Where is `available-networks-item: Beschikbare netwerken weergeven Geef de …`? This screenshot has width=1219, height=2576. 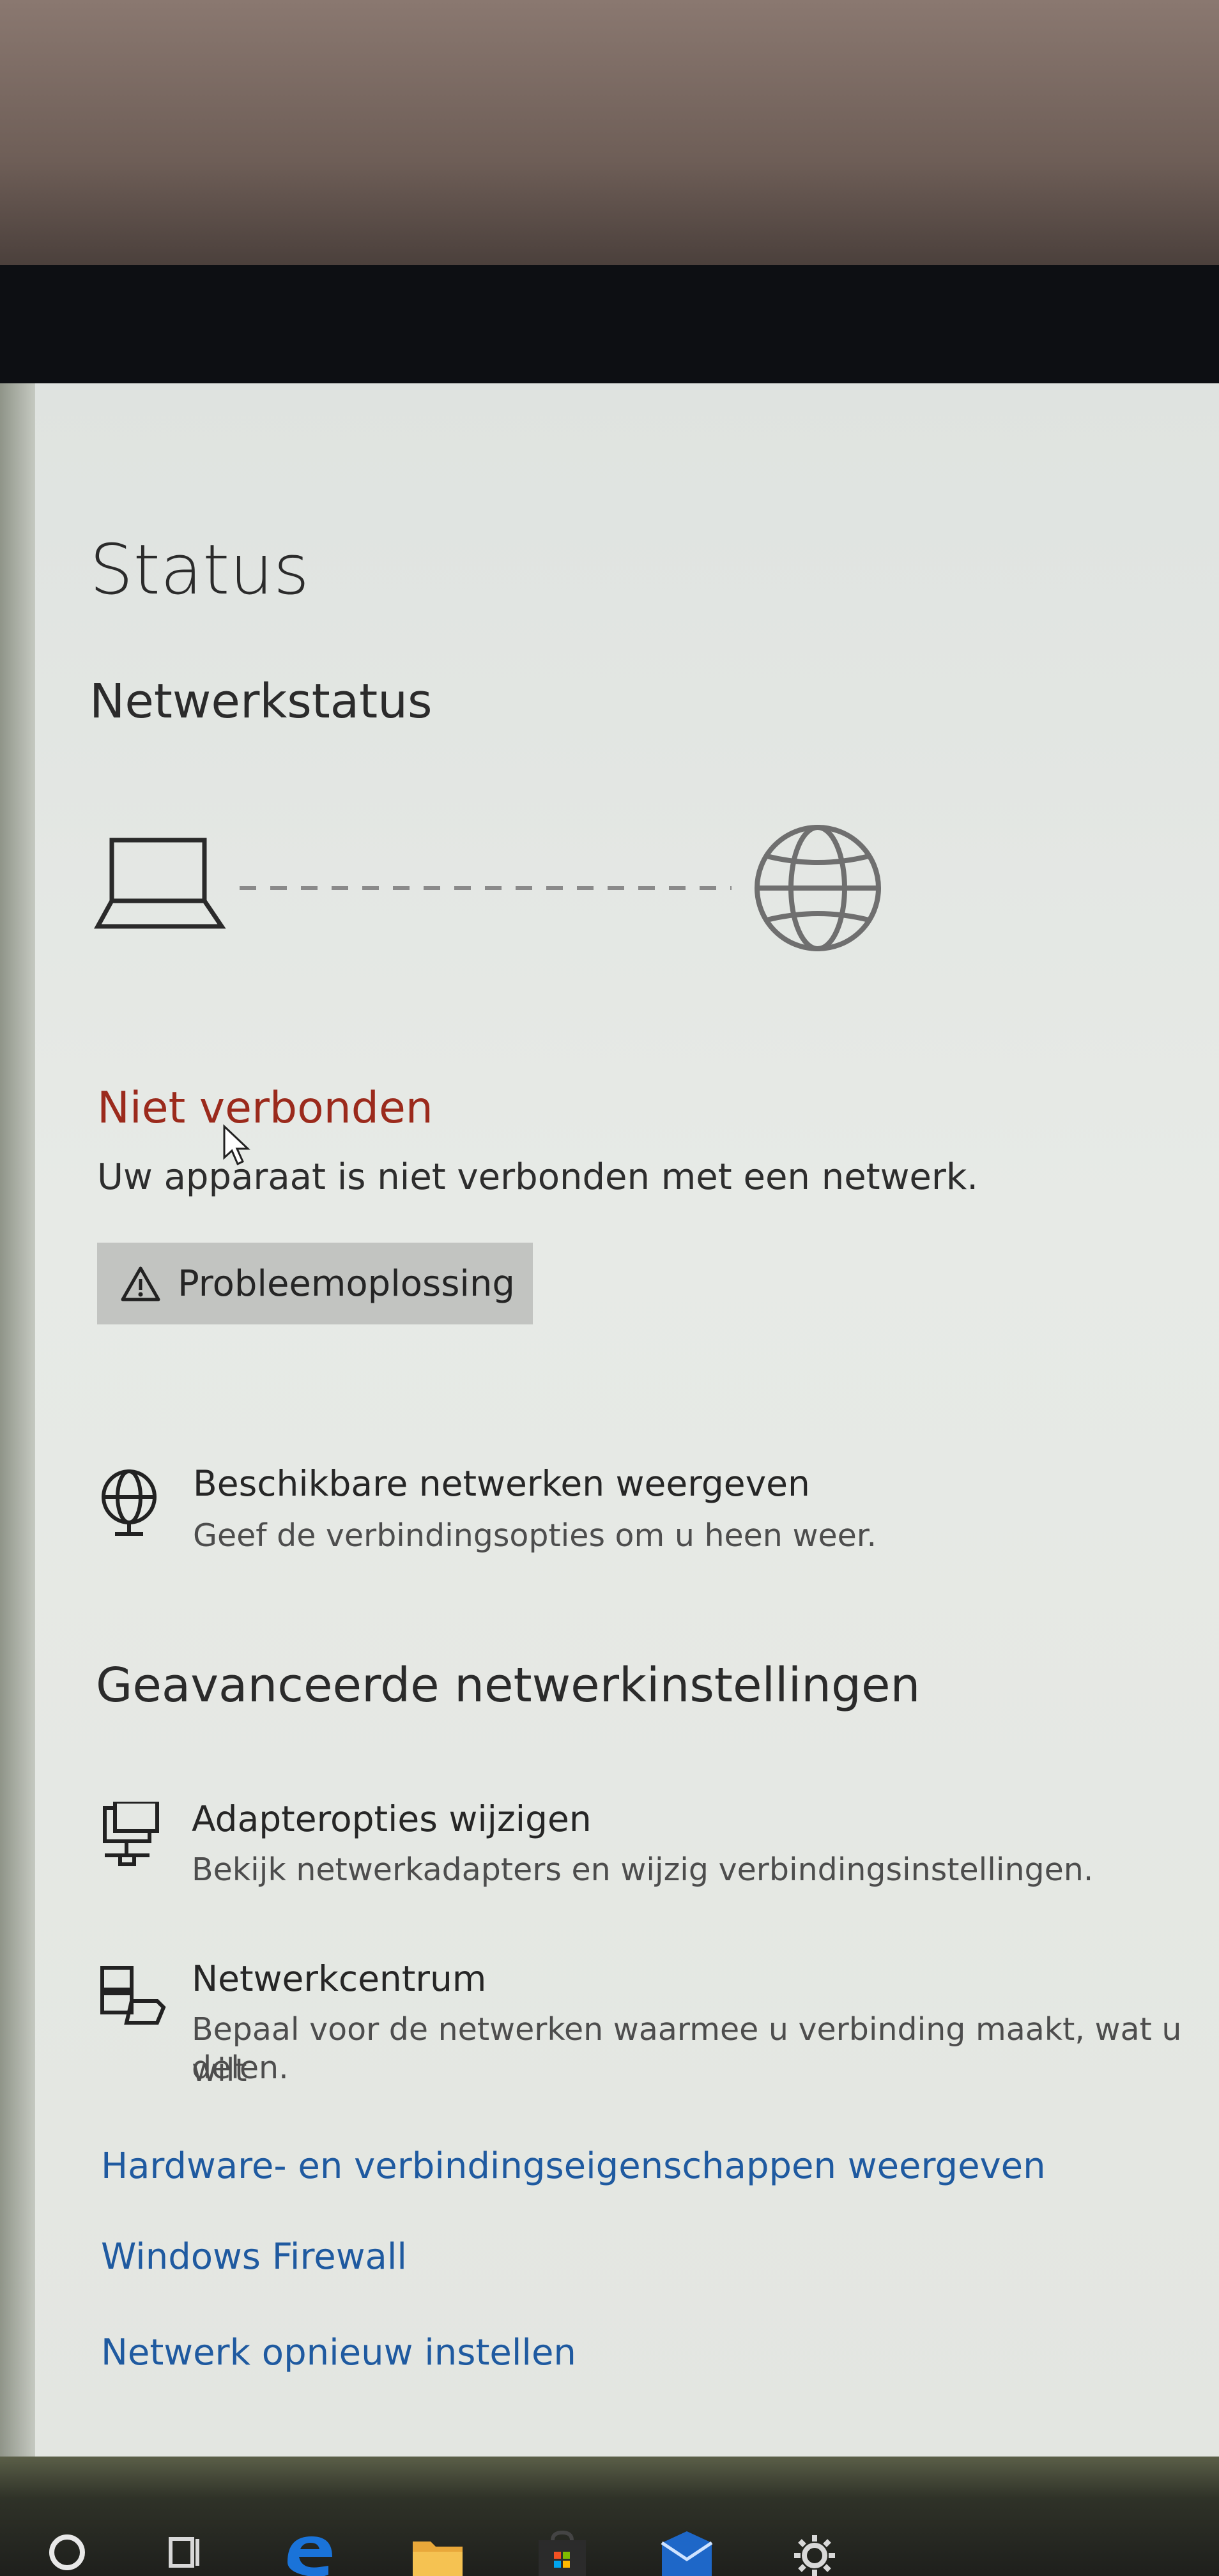 available-networks-item: Beschikbare netwerken weergeven Geef de … is located at coordinates (575, 1517).